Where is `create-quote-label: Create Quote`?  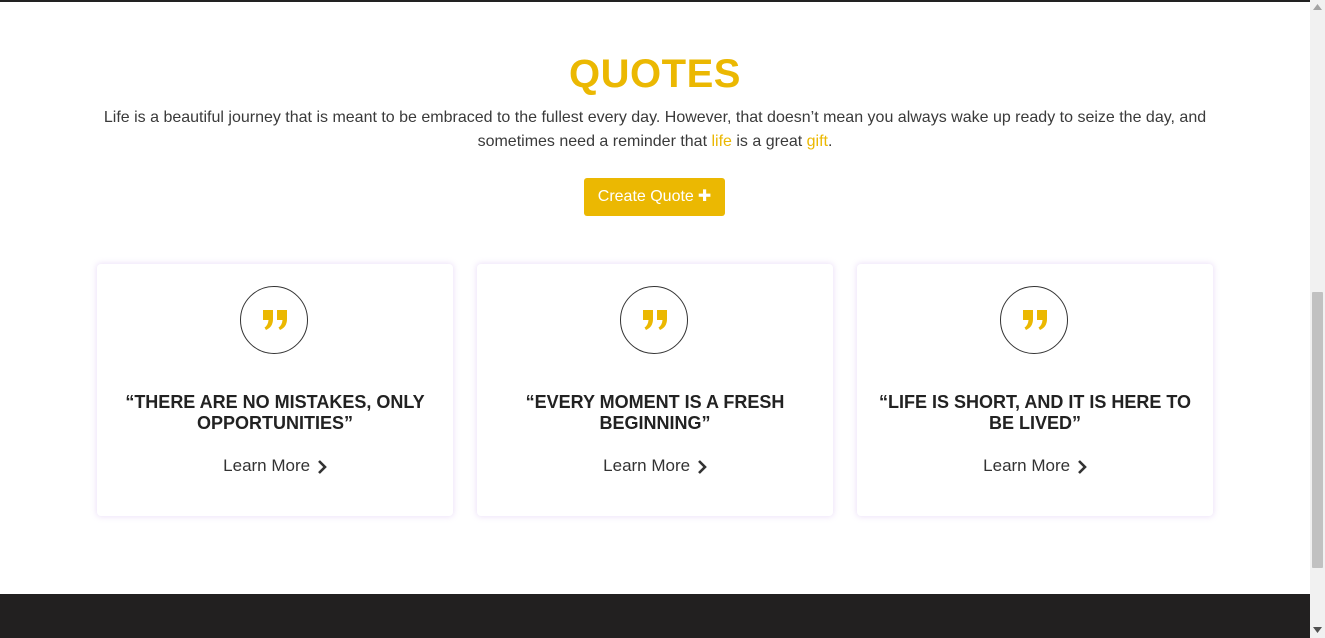 create-quote-label: Create Quote is located at coordinates (645, 196).